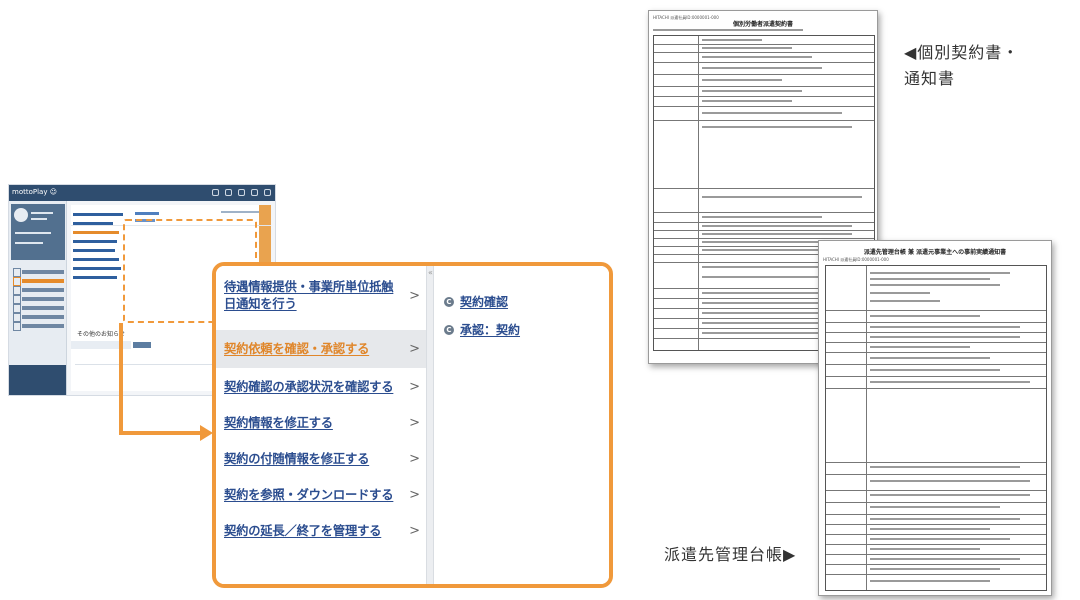  Describe the element at coordinates (278, 422) in the screenshot. I see `menu-item-label: 契約情報を修正する` at that location.